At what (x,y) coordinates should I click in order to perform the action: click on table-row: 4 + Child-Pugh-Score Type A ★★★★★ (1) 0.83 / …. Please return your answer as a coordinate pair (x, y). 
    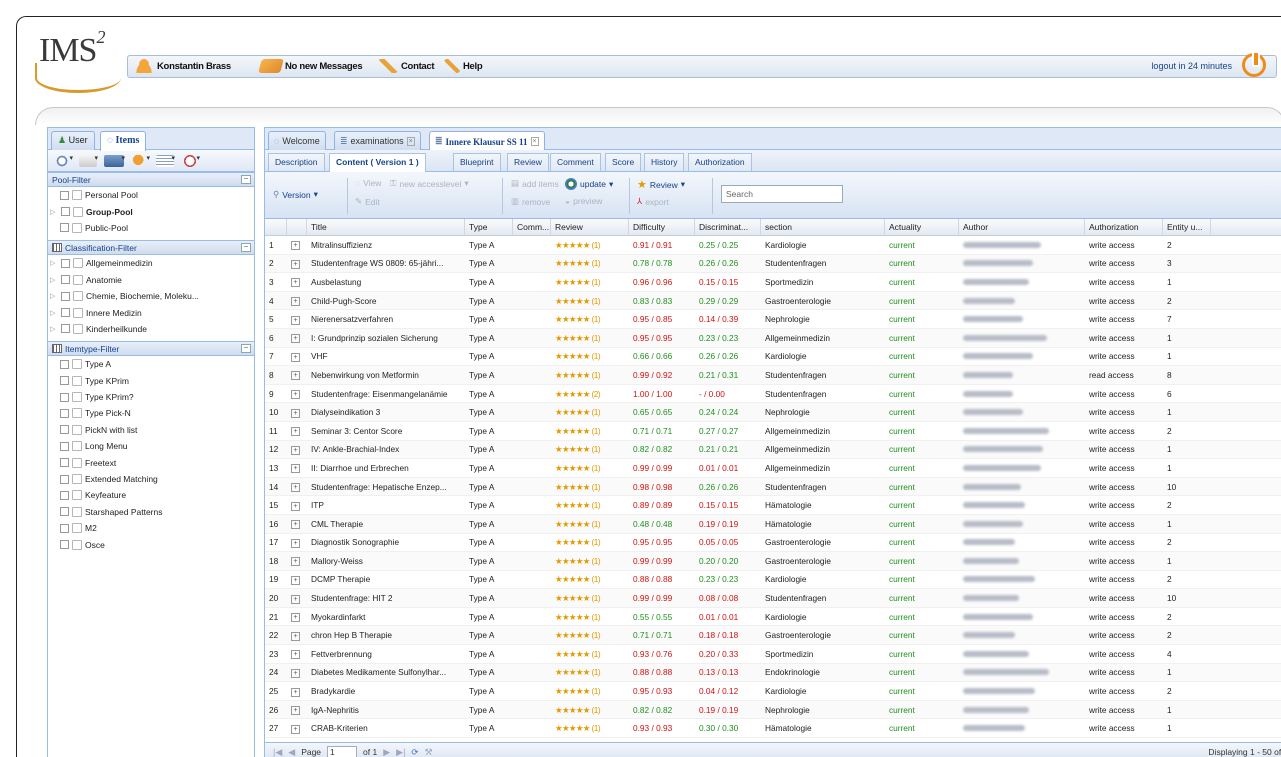
    Looking at the image, I should click on (773, 301).